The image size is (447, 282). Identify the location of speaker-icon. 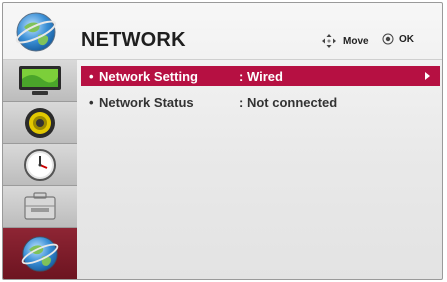
(40, 122).